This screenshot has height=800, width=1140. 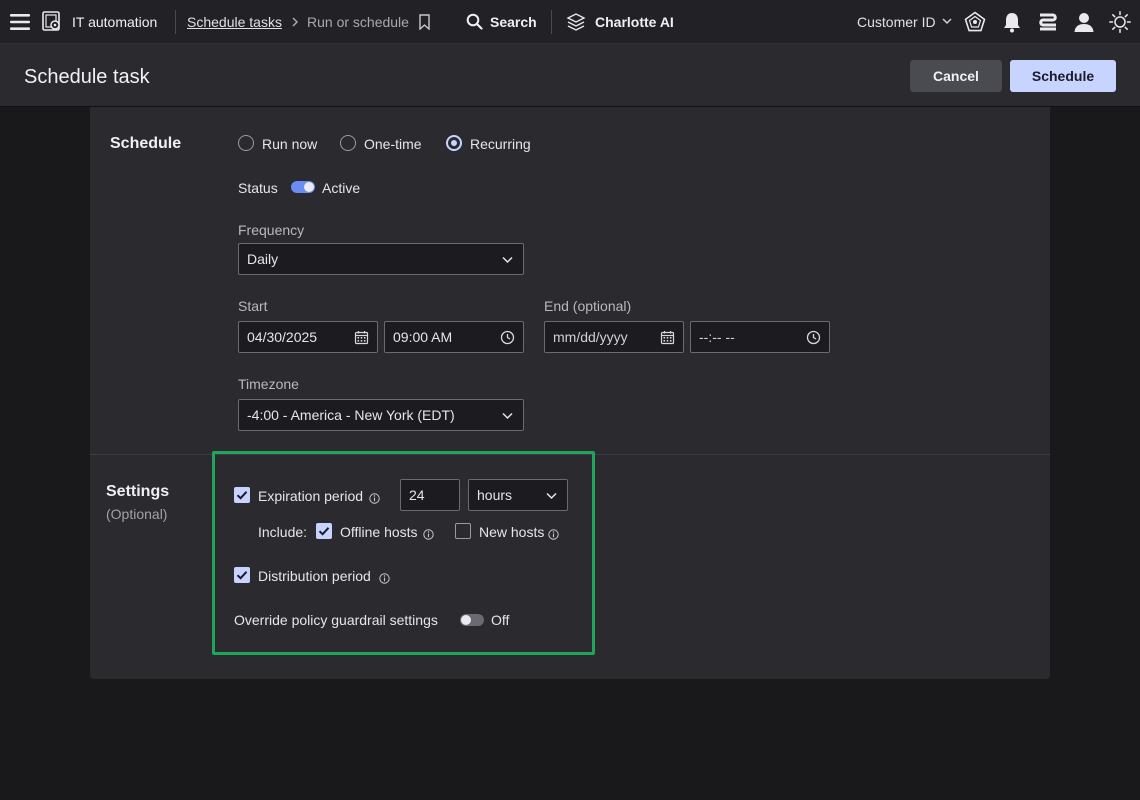 What do you see at coordinates (87, 77) in the screenshot?
I see `page-title: Schedule task` at bounding box center [87, 77].